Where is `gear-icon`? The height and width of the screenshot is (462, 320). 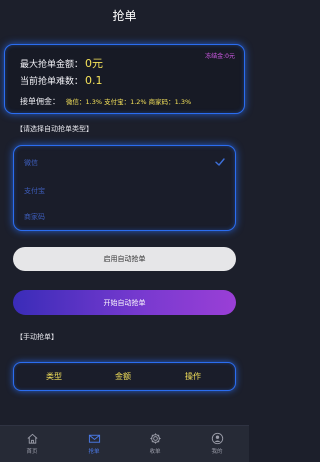
gear-icon is located at coordinates (155, 438).